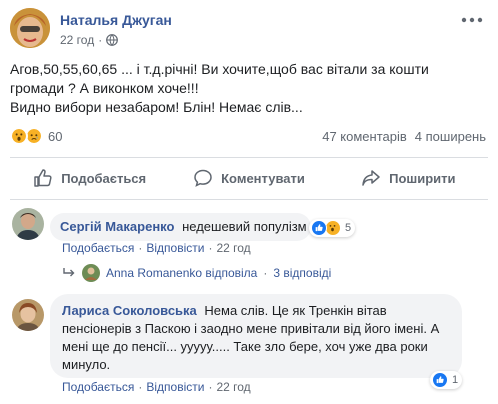 The image size is (498, 404). What do you see at coordinates (104, 178) in the screenshot?
I see `like-label: Подобається` at bounding box center [104, 178].